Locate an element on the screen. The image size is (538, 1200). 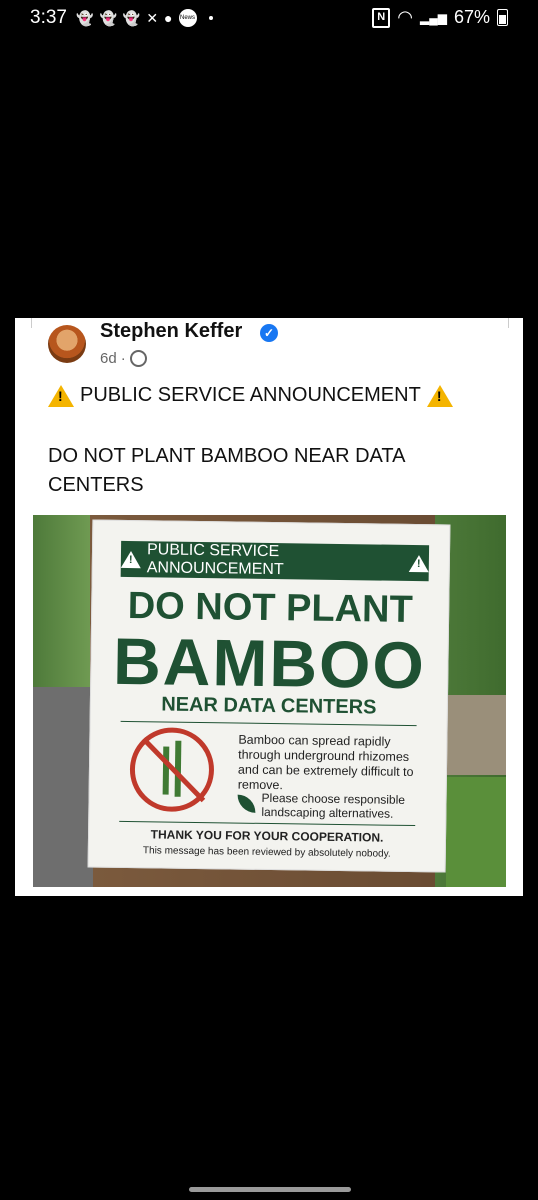
post-meta: 6d · is located at coordinates (123, 358).